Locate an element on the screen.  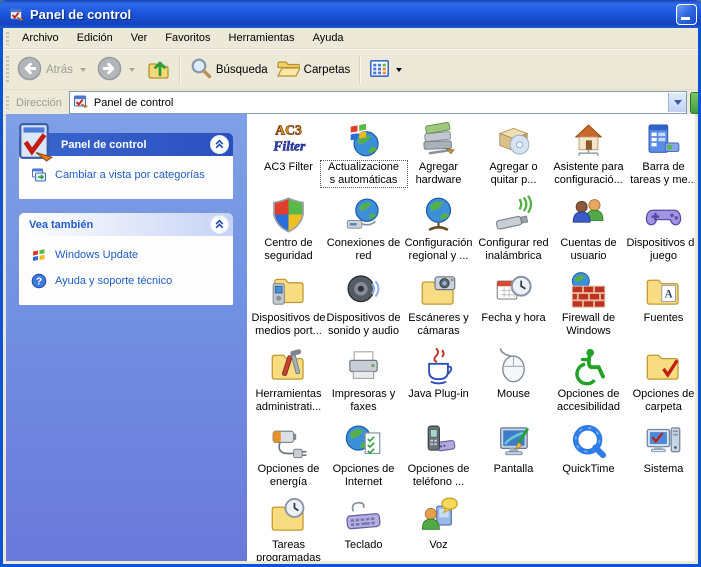
menu-item-favoritos: Favoritos is located at coordinates (187, 38).